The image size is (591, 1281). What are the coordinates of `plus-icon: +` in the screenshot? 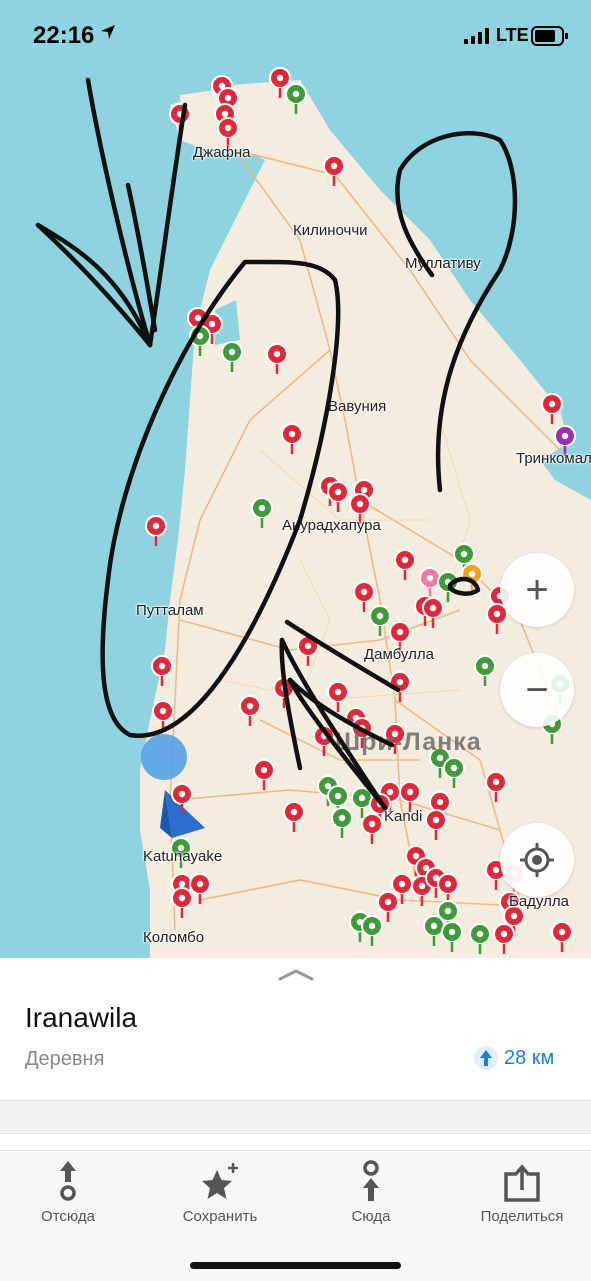 It's located at (537, 590).